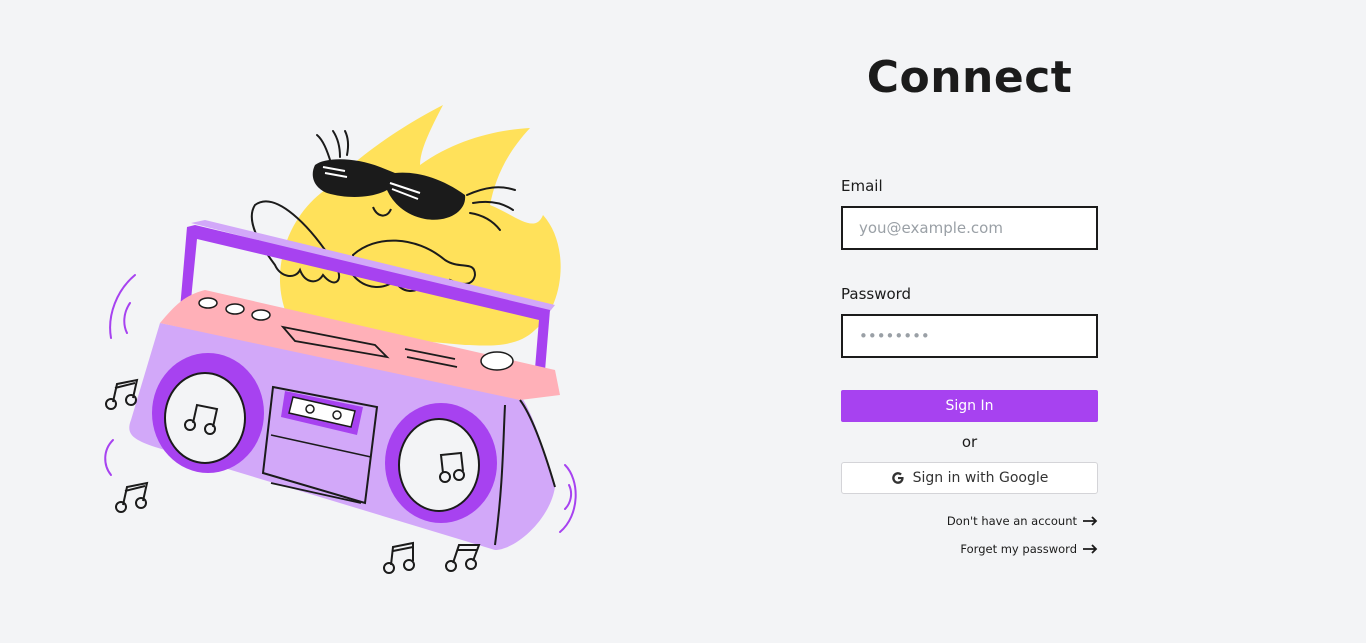 This screenshot has width=1366, height=643. What do you see at coordinates (969, 228) in the screenshot?
I see `email-field` at bounding box center [969, 228].